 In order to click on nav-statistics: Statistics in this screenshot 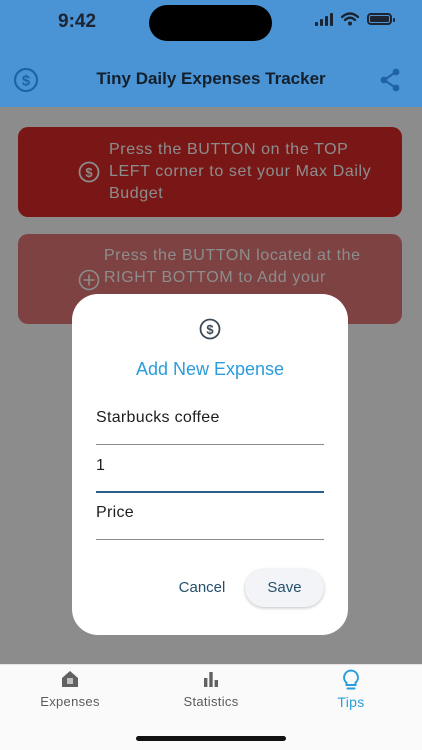, I will do `click(211, 689)`.